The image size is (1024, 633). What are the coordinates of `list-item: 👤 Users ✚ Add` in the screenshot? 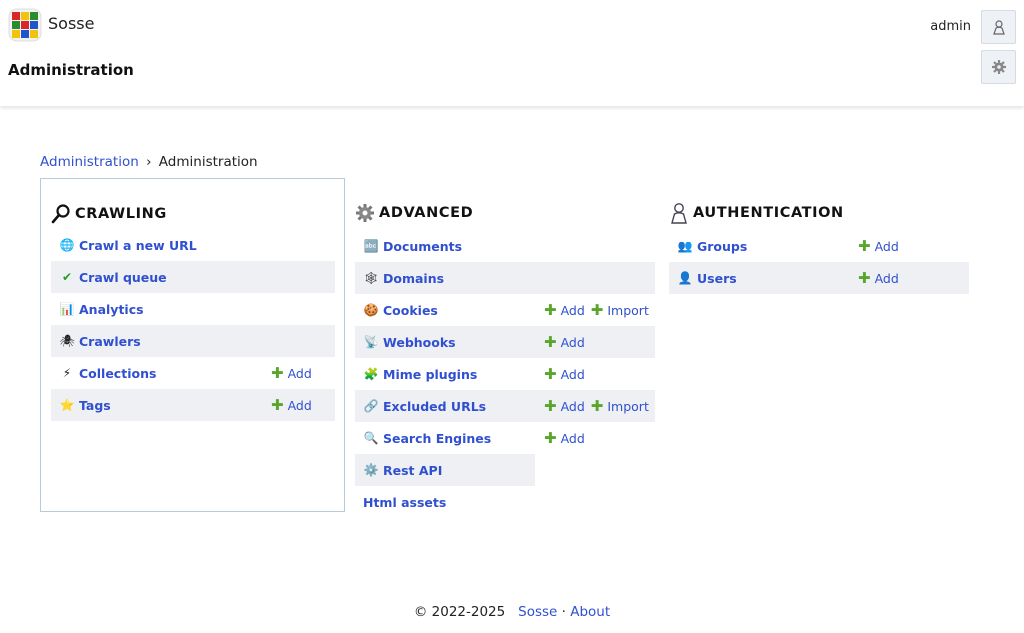 It's located at (819, 278).